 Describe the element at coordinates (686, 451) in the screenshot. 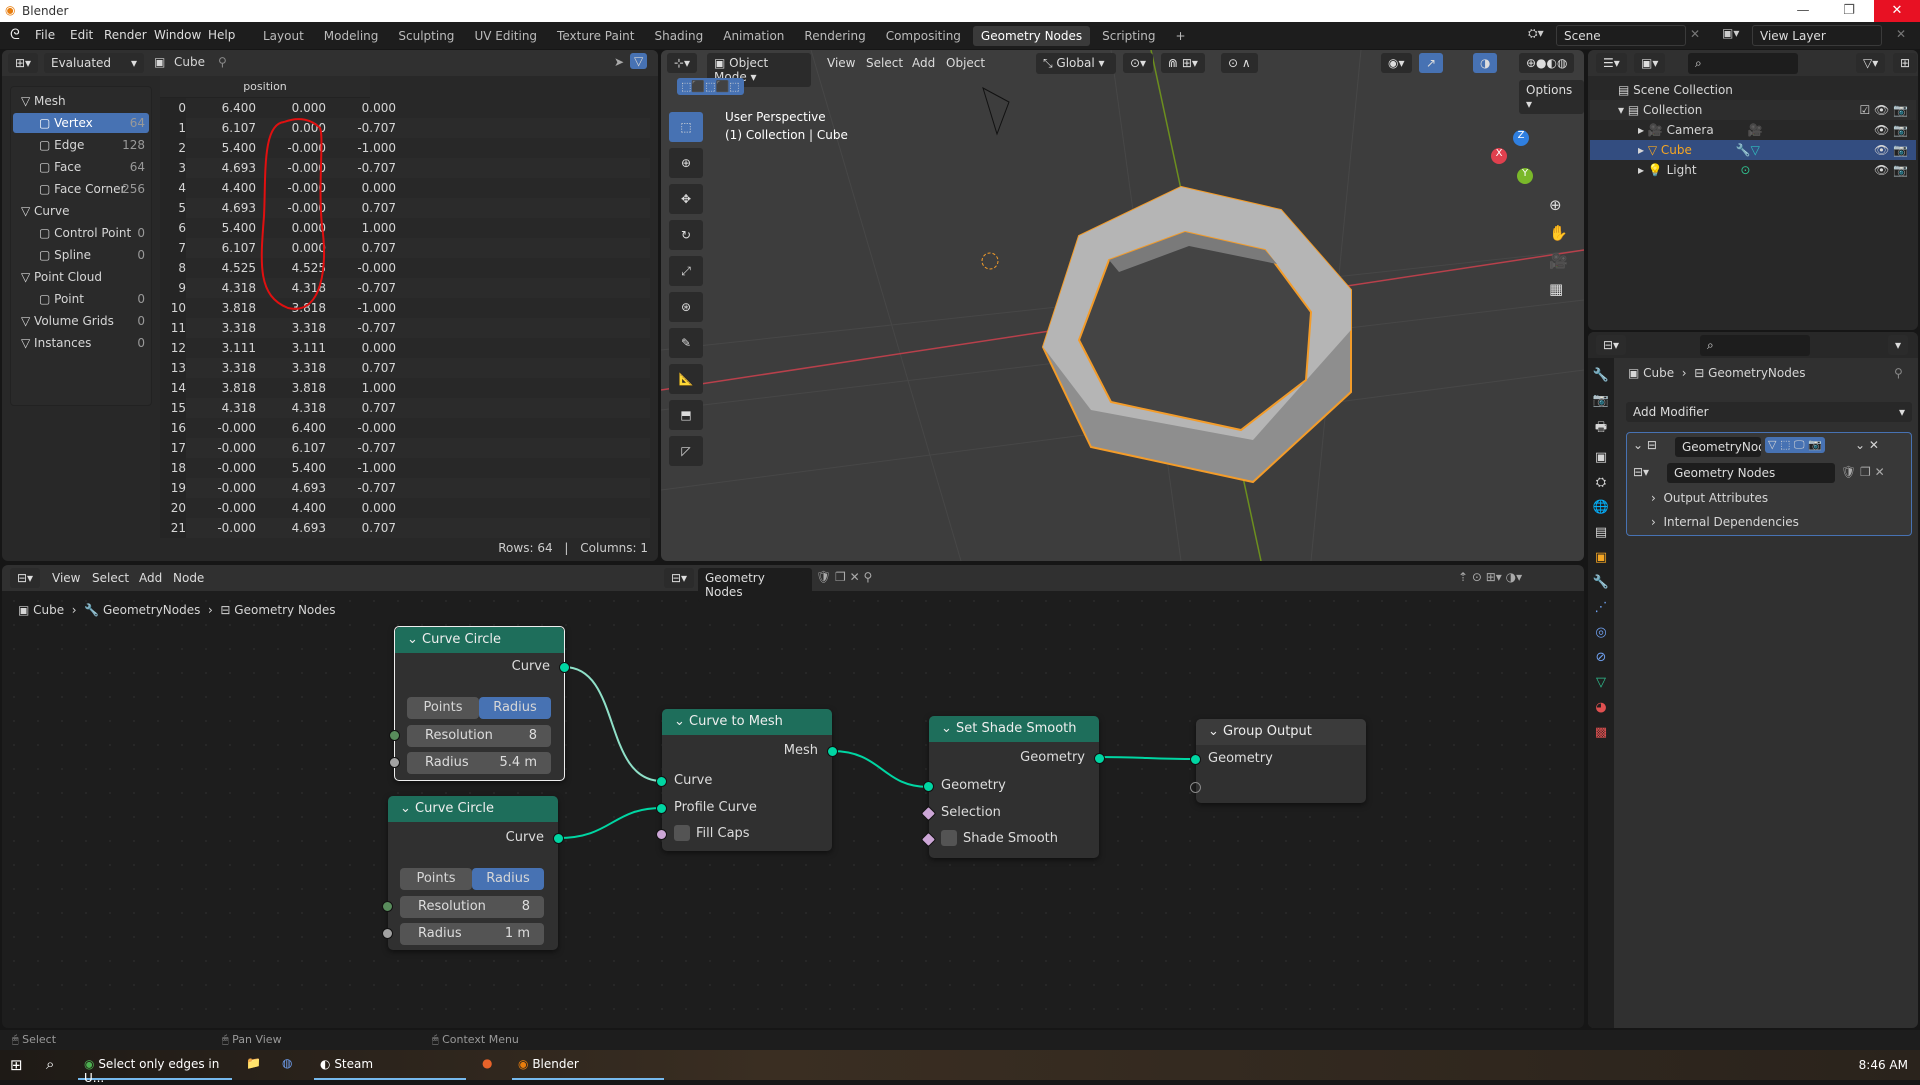

I see `extra-tool-icon: ◸` at that location.